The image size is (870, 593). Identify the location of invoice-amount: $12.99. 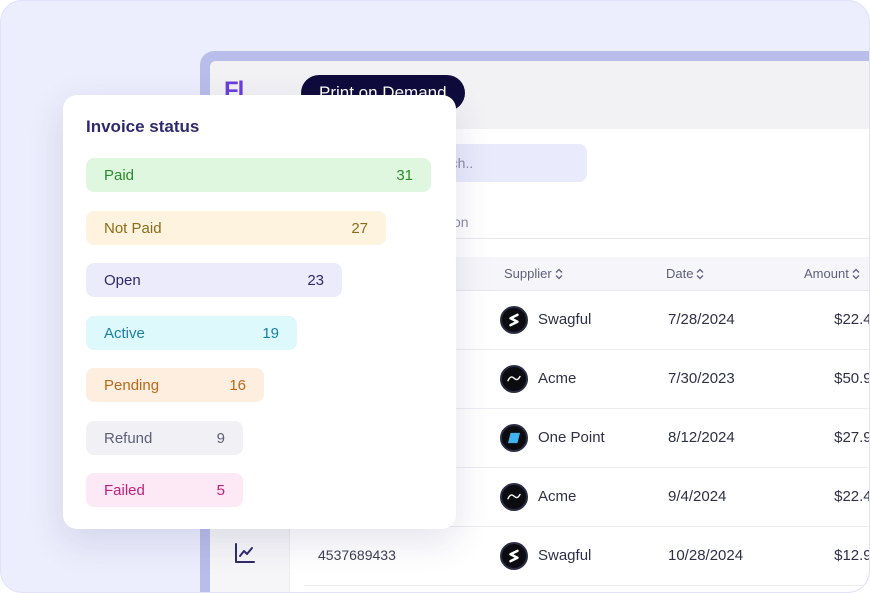
(851, 555).